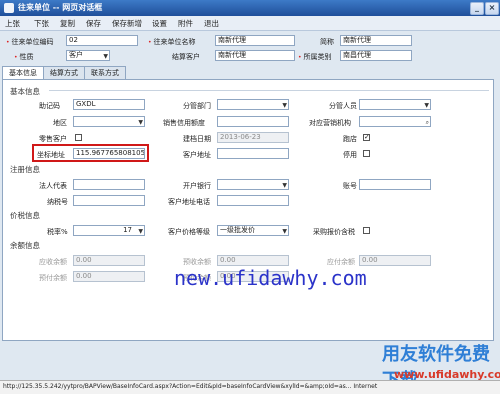 The height and width of the screenshot is (394, 500). Describe the element at coordinates (109, 104) in the screenshot. I see `mnemonic-field: GXDL` at that location.